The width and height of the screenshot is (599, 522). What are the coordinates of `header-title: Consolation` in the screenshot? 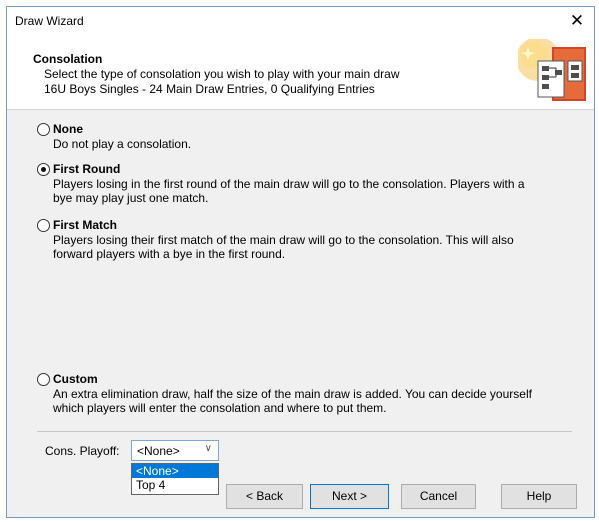 It's located at (68, 59).